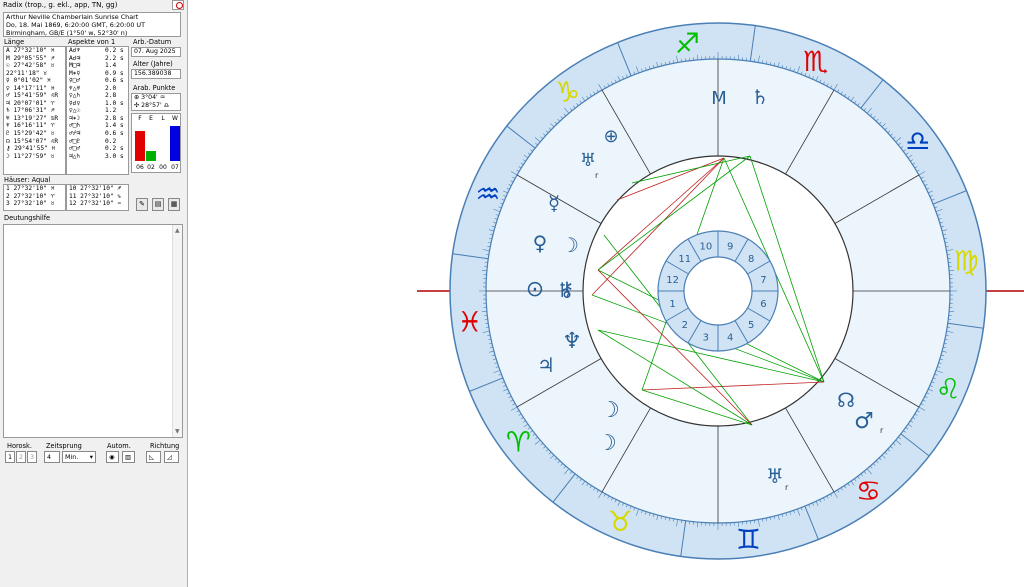 The width and height of the screenshot is (1024, 587). Describe the element at coordinates (705, 247) in the screenshot. I see `house-number: 10` at that location.